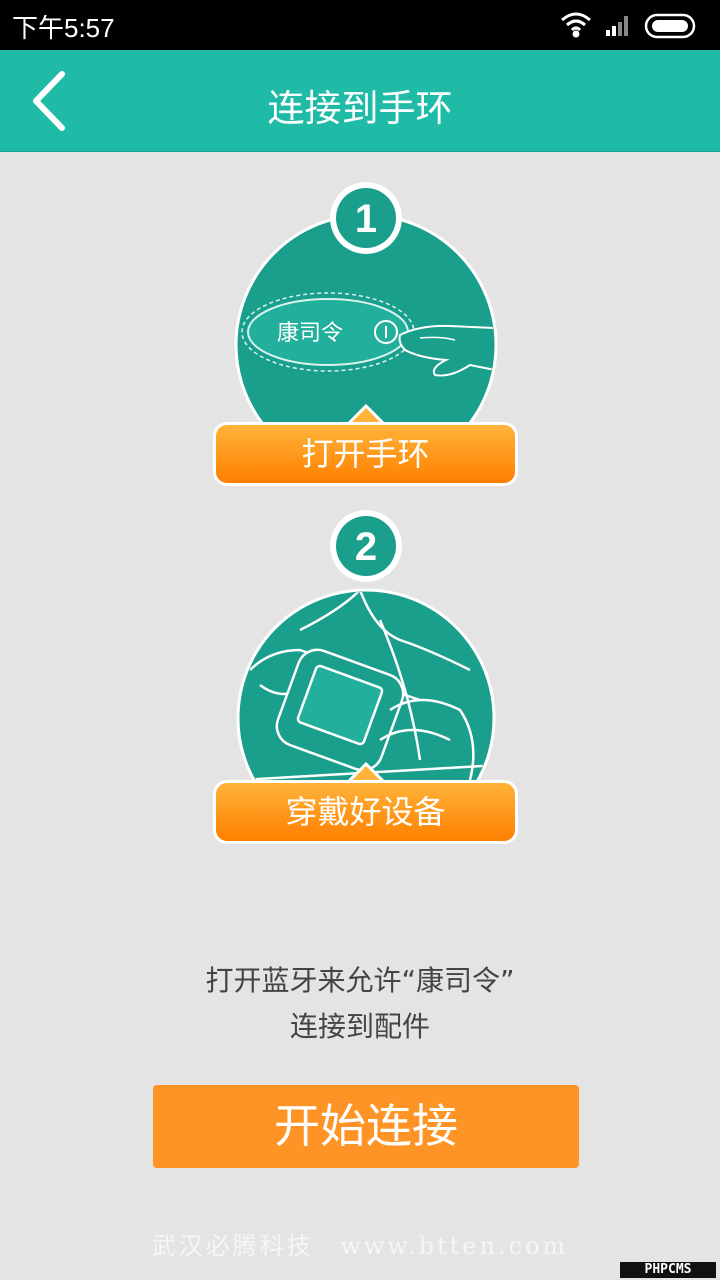 The image size is (720, 1280). Describe the element at coordinates (310, 333) in the screenshot. I see `device-label: 康司令` at that location.